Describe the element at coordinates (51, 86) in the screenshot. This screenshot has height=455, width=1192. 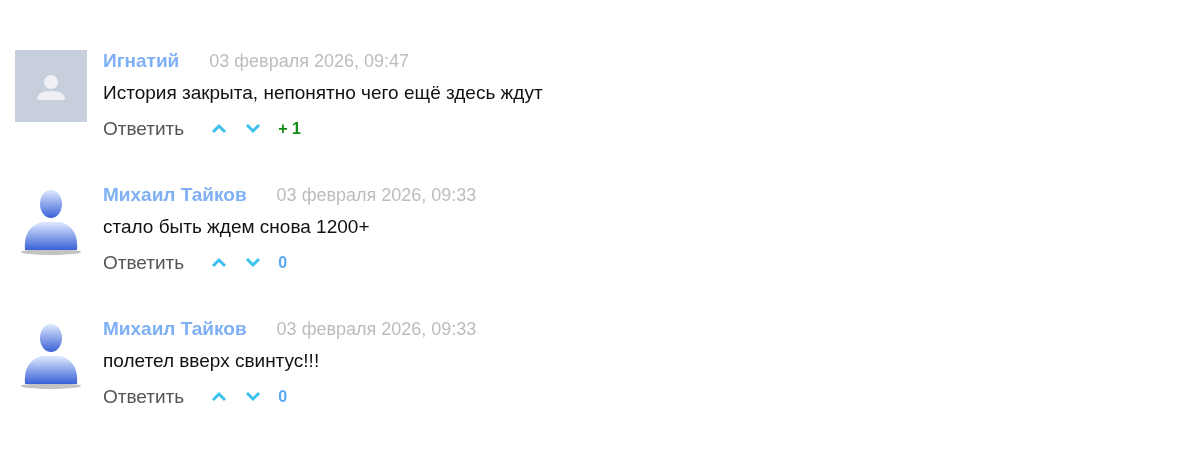
I see `avatar-placeholder-icon` at that location.